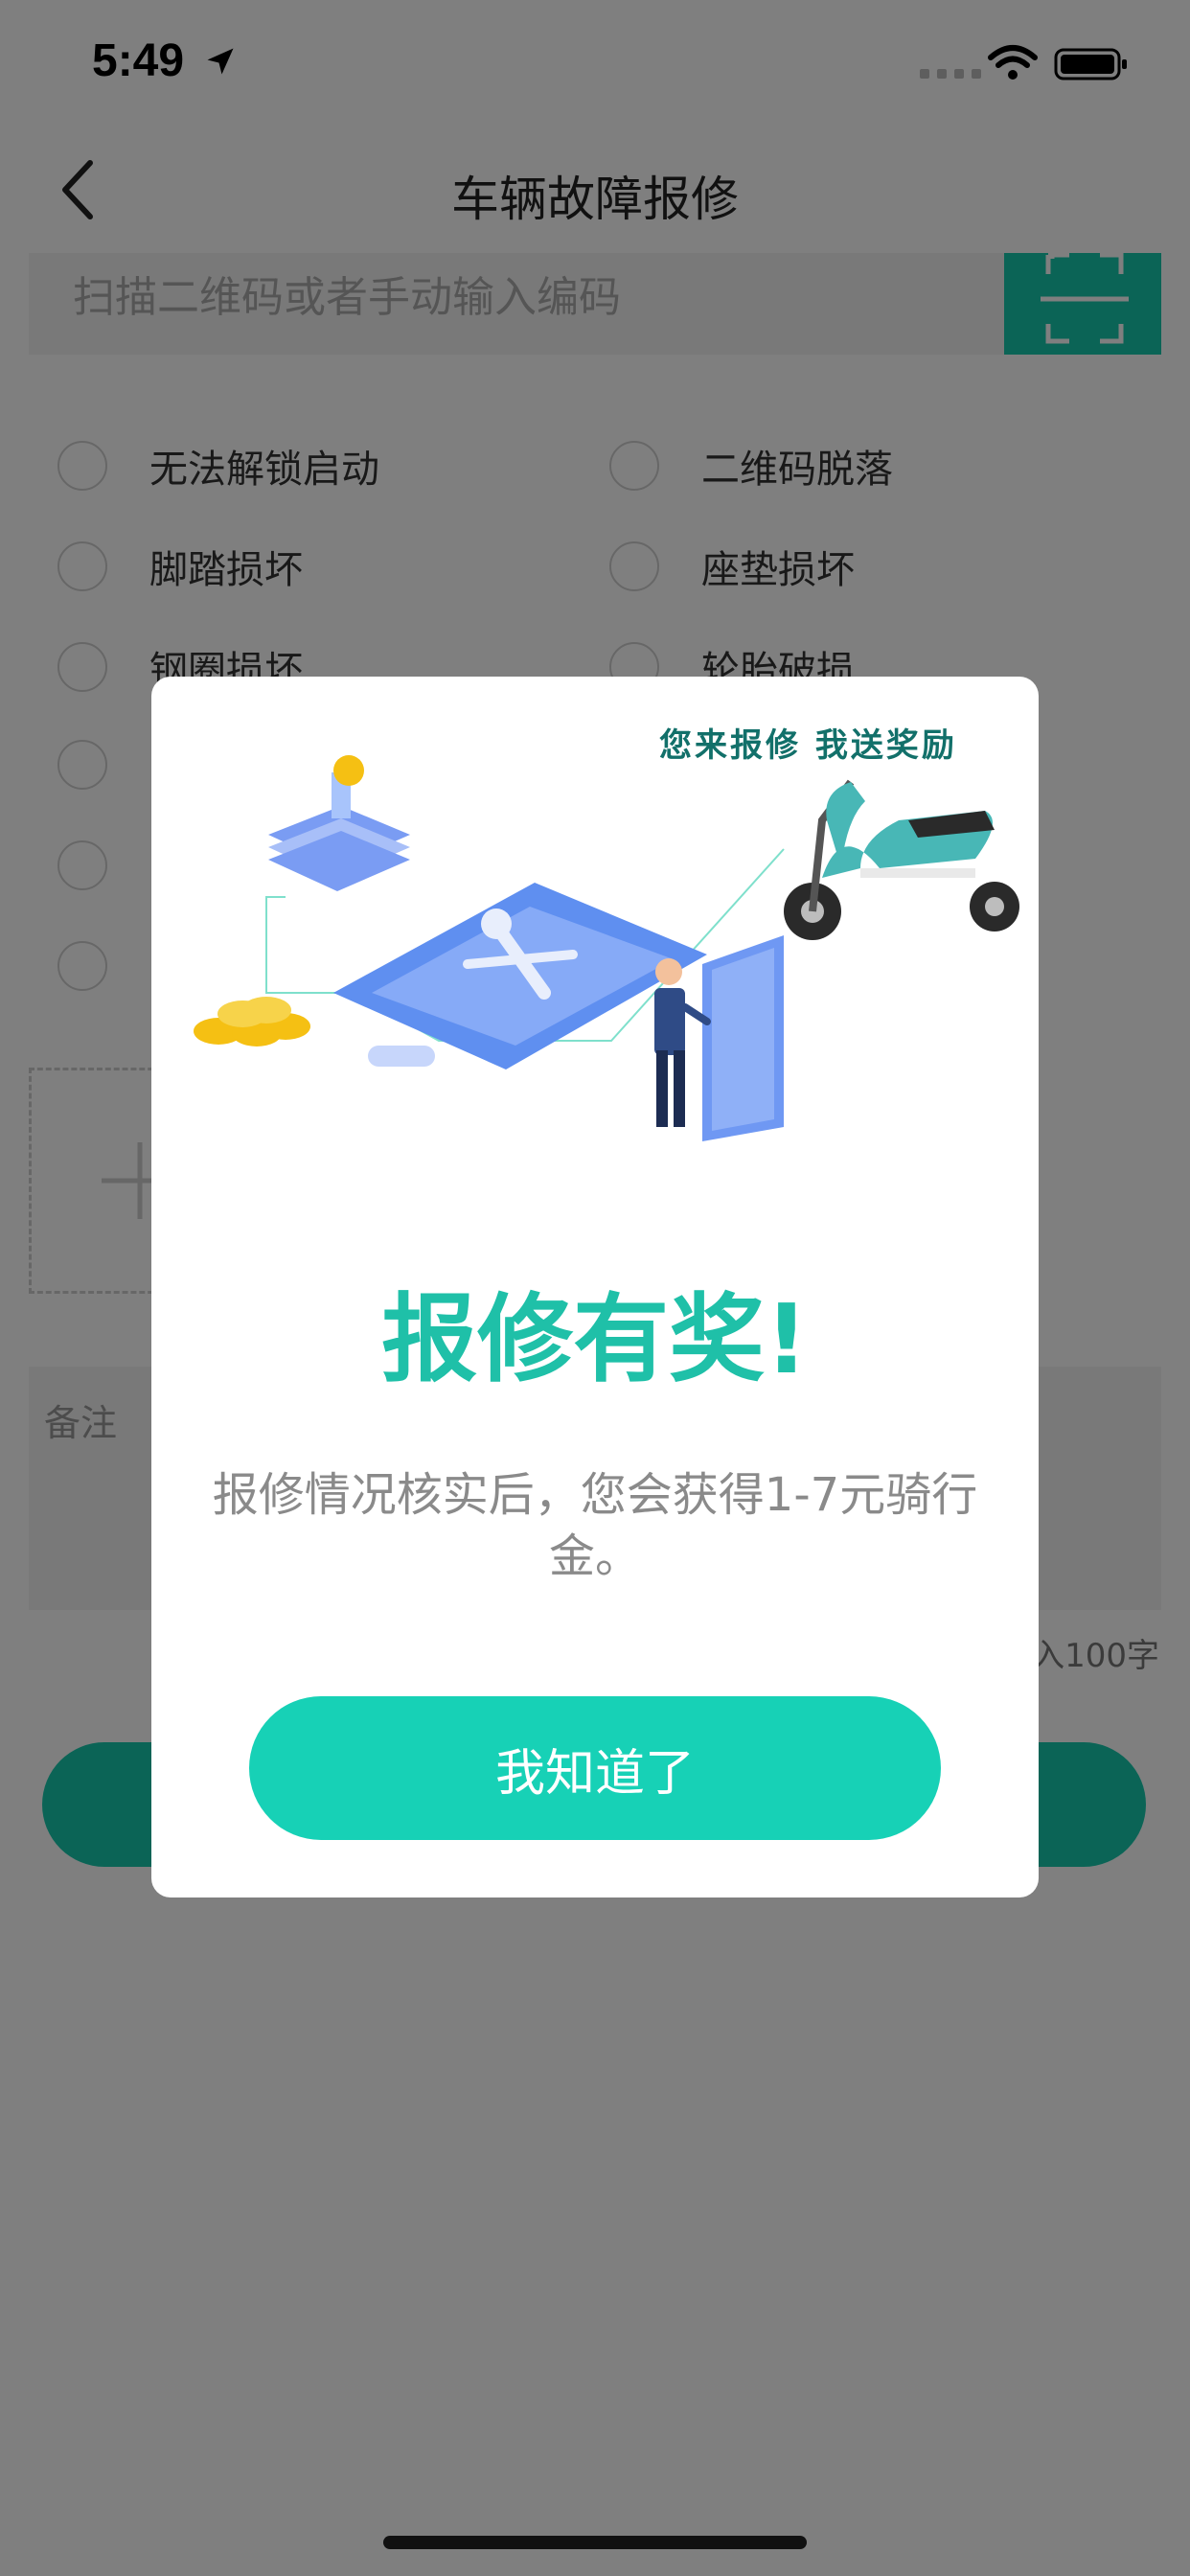  What do you see at coordinates (595, 1339) in the screenshot?
I see `modal-title: 报修有奖!` at bounding box center [595, 1339].